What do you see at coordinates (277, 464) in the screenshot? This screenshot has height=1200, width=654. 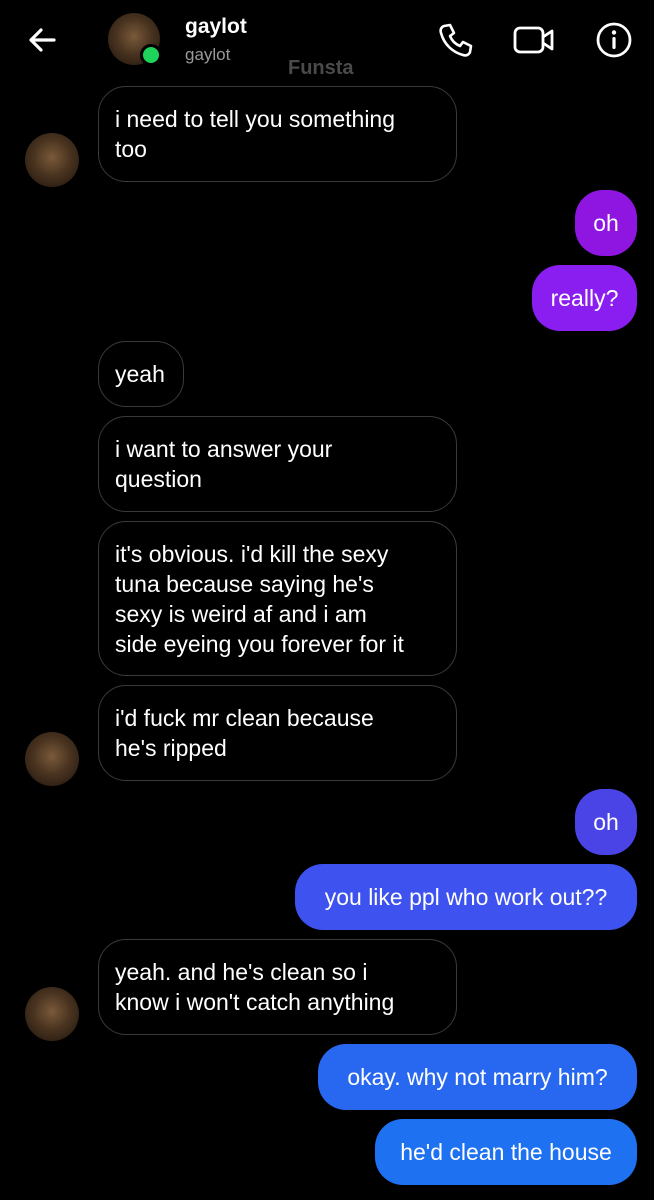 I see `incoming-message: i want to answer your question` at bounding box center [277, 464].